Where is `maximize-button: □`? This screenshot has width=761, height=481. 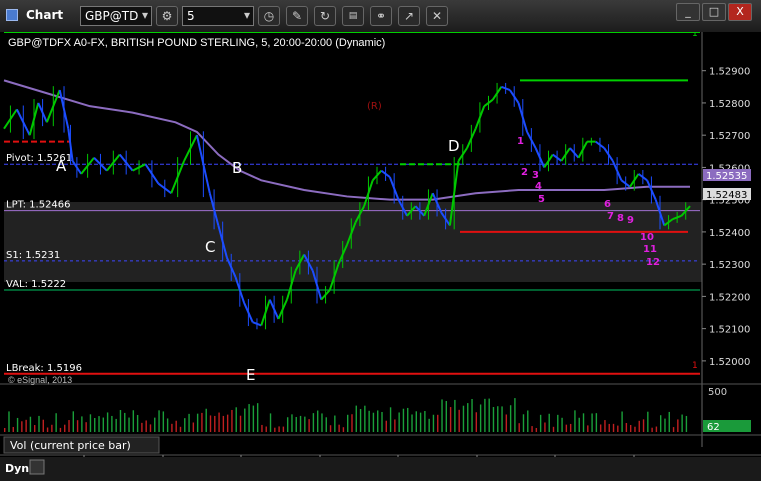
maximize-button: □ is located at coordinates (714, 12).